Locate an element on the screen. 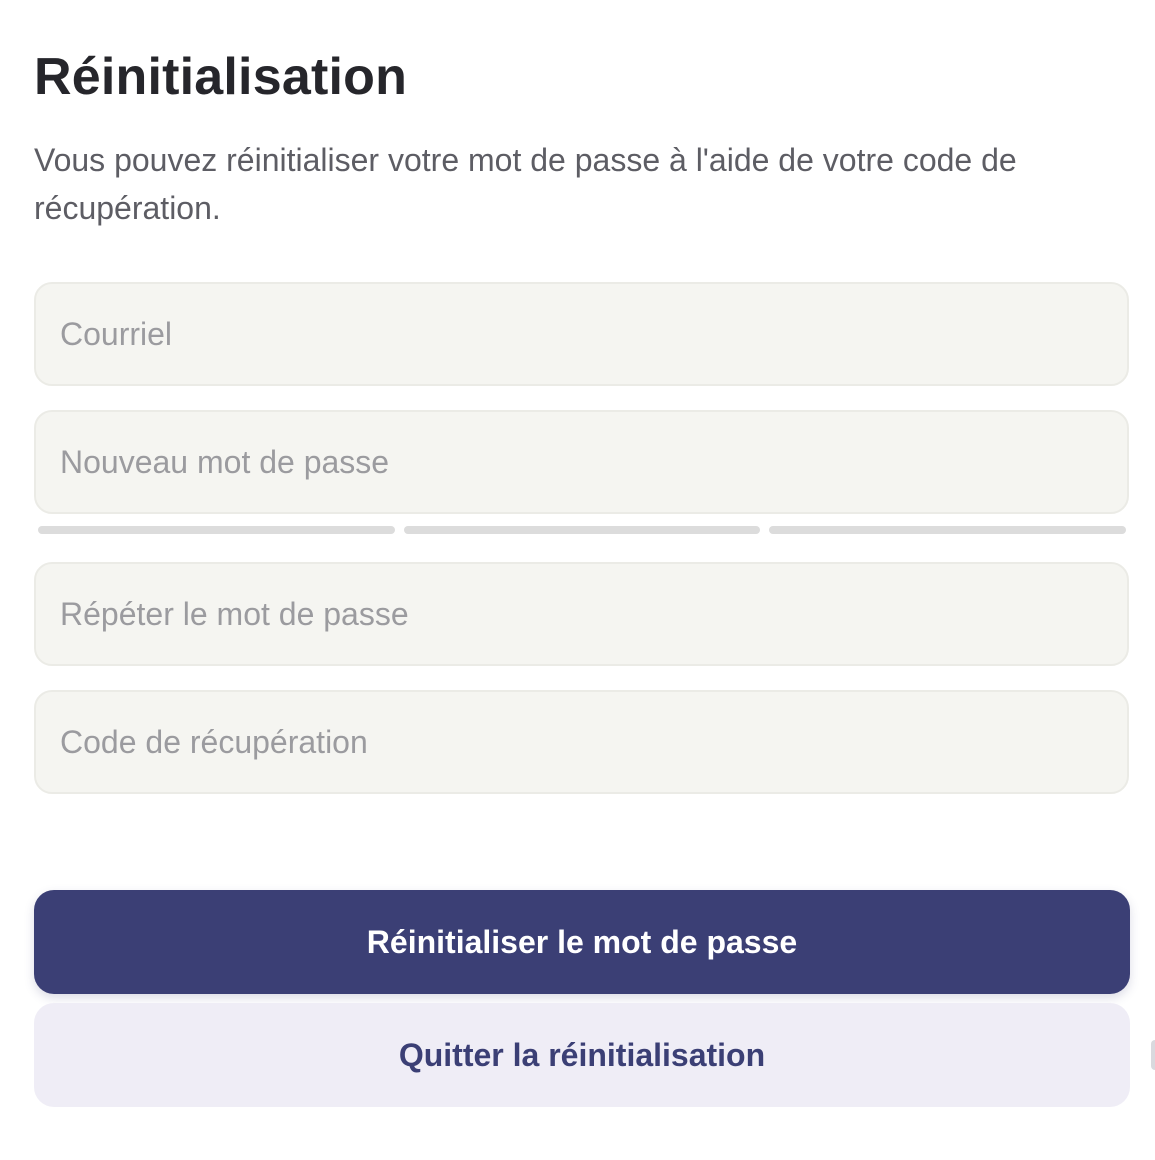 This screenshot has width=1155, height=1160. recovery-code-field is located at coordinates (581, 742).